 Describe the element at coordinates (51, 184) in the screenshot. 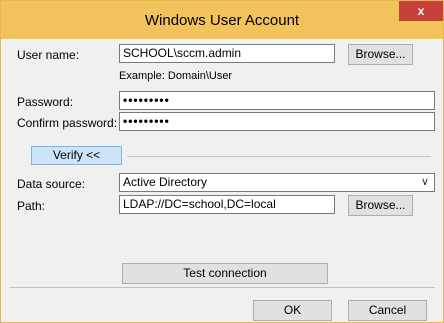

I see `data-source-label: Data source:` at that location.